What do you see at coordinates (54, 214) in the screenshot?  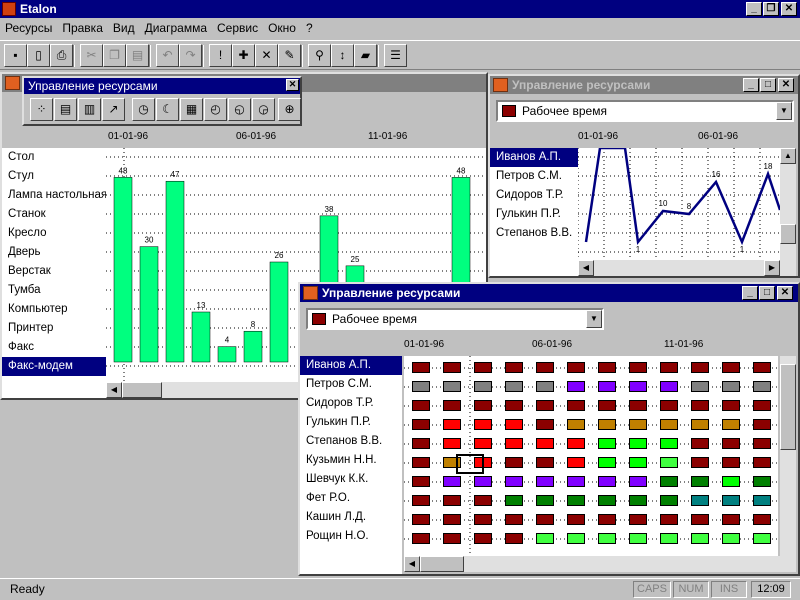 I see `list-item: Станок` at bounding box center [54, 214].